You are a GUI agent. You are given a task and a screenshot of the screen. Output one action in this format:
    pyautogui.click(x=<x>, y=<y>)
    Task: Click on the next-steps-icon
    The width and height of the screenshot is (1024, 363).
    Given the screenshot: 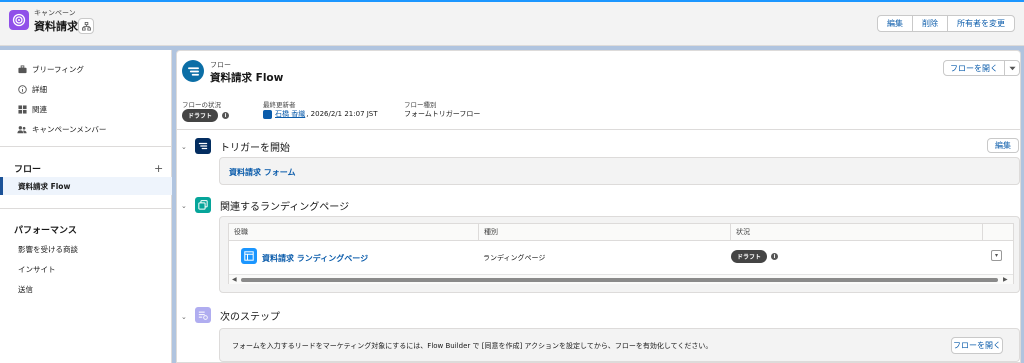 What is the action you would take?
    pyautogui.click(x=203, y=315)
    